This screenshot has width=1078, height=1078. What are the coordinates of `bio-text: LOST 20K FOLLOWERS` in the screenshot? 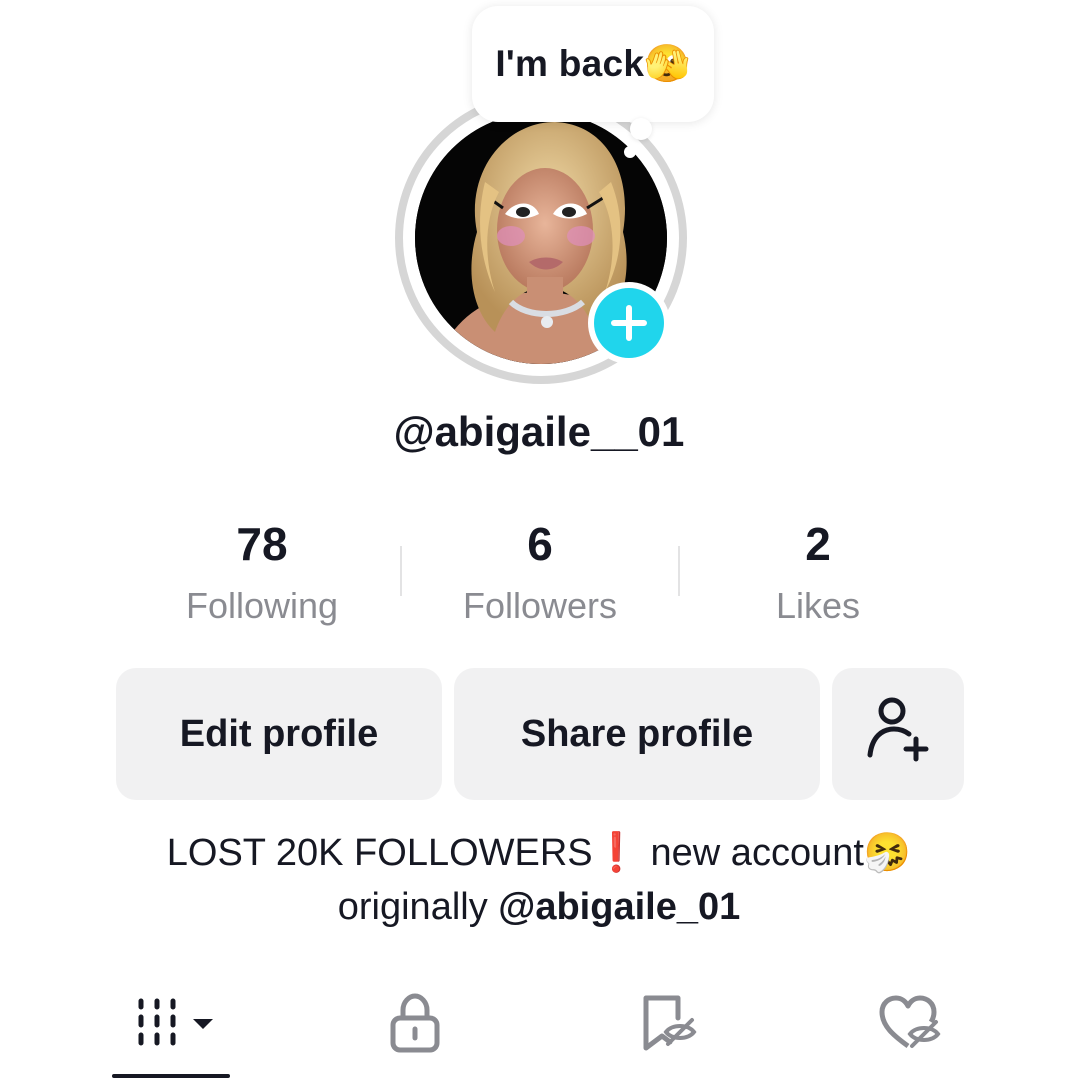 It's located at (379, 853).